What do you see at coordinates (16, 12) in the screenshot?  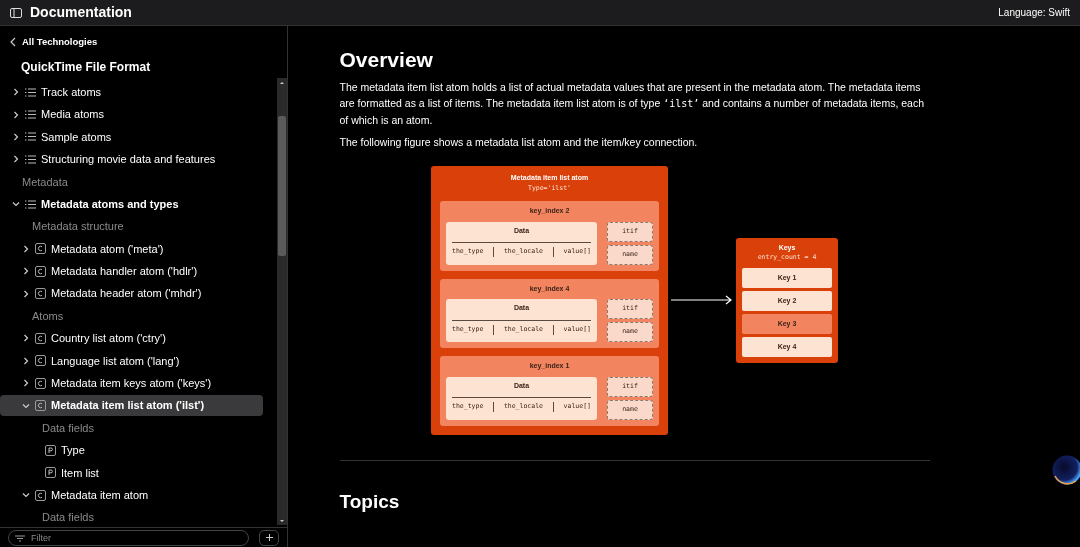 I see `sidebar-toggle-icon` at bounding box center [16, 12].